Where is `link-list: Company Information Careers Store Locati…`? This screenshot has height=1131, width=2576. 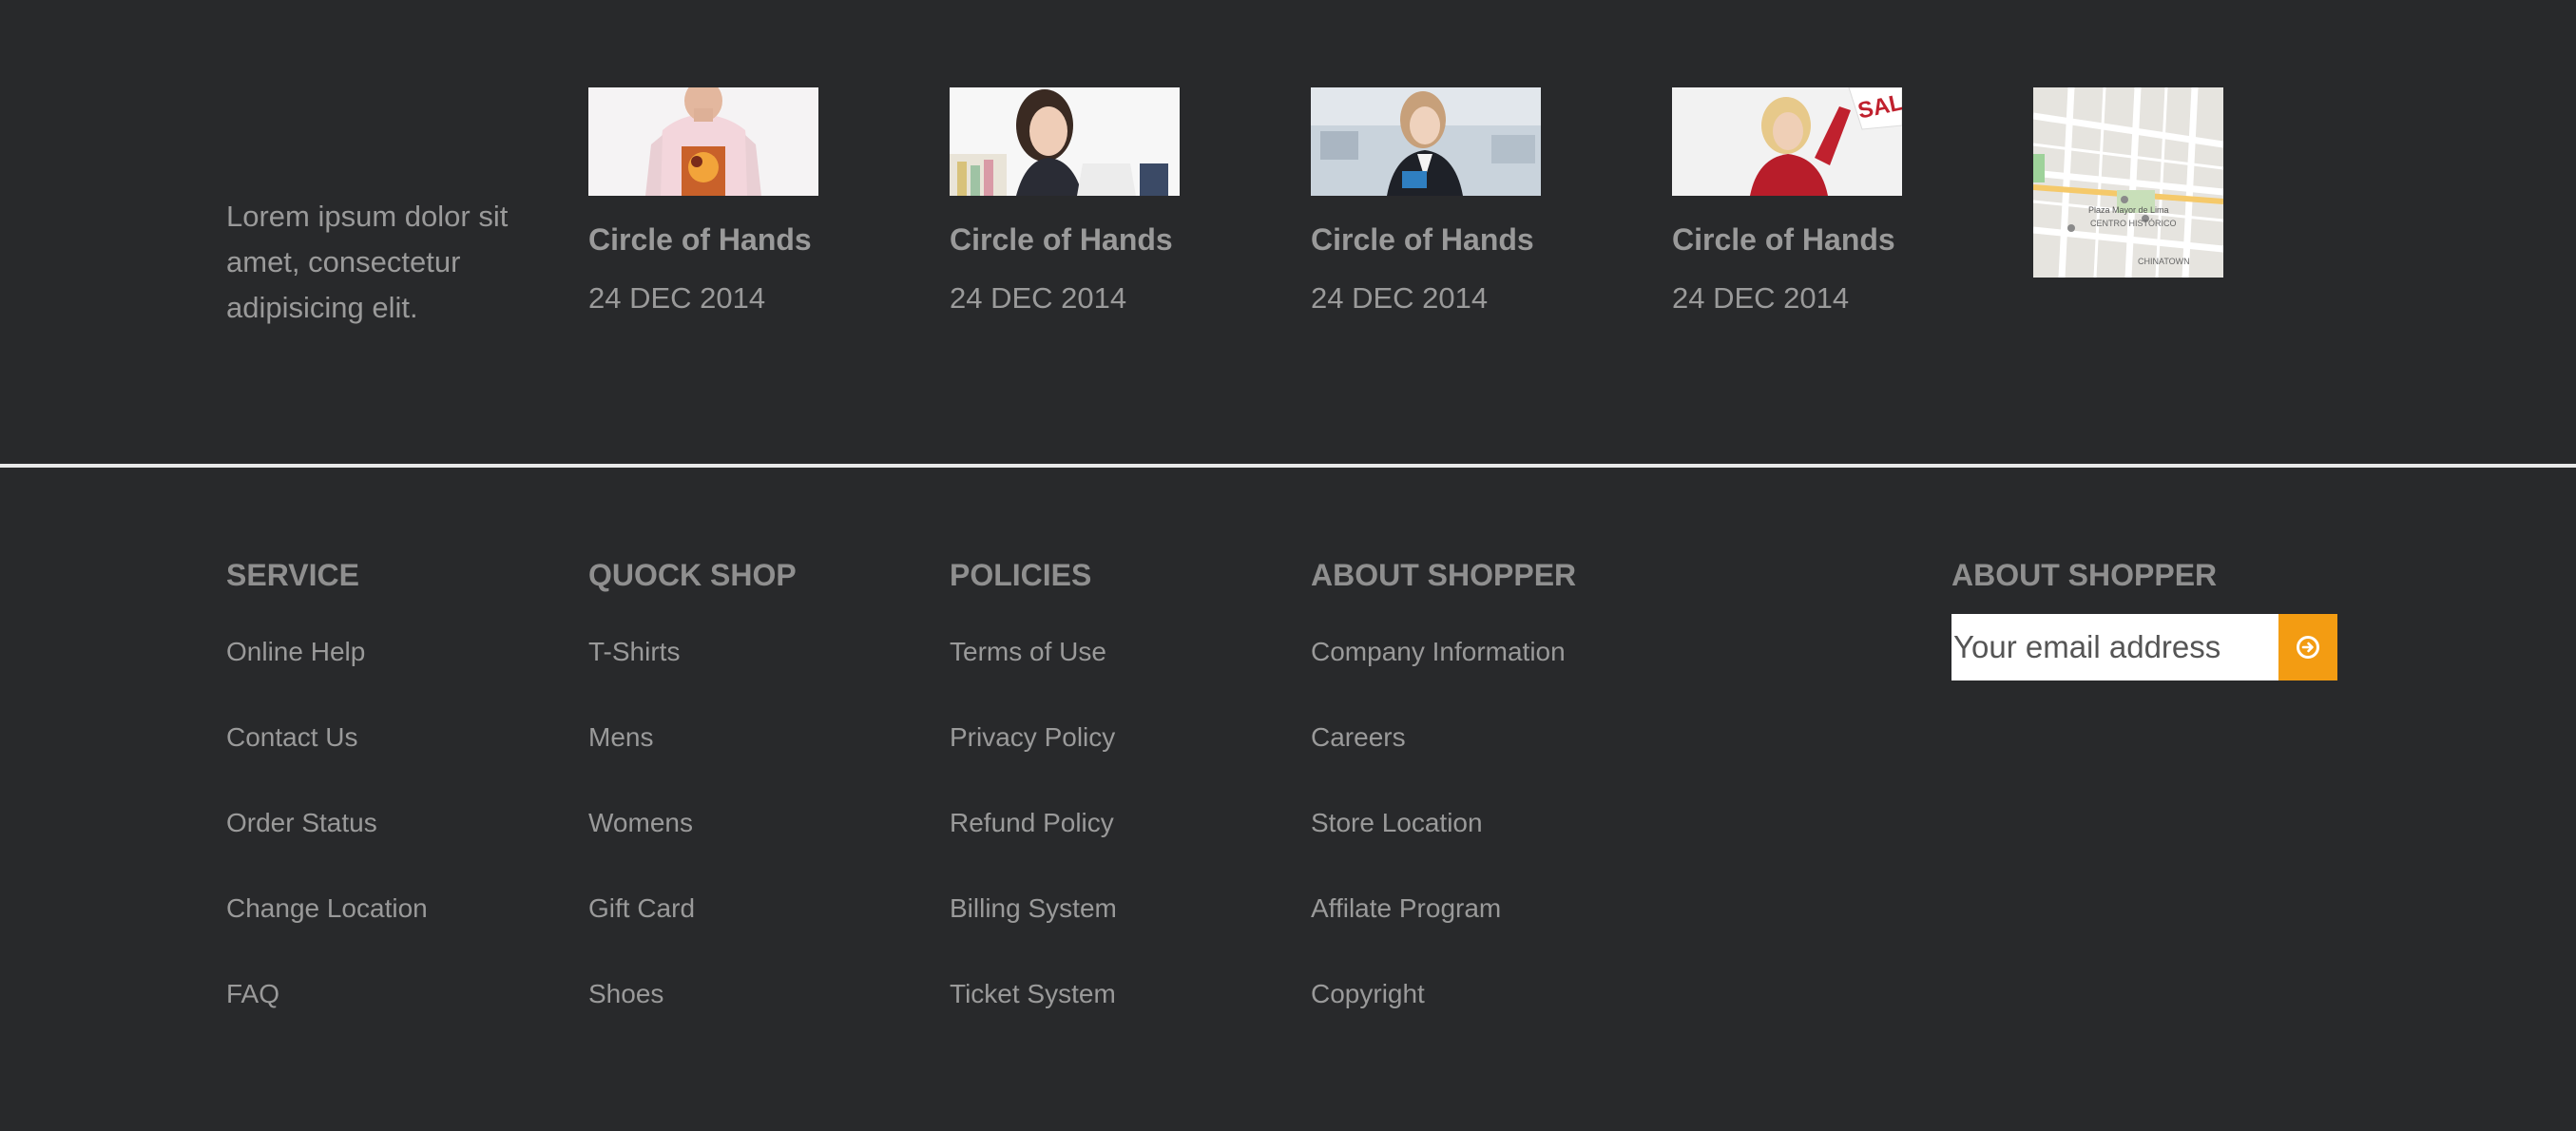 link-list: Company Information Careers Store Locati… is located at coordinates (1443, 847).